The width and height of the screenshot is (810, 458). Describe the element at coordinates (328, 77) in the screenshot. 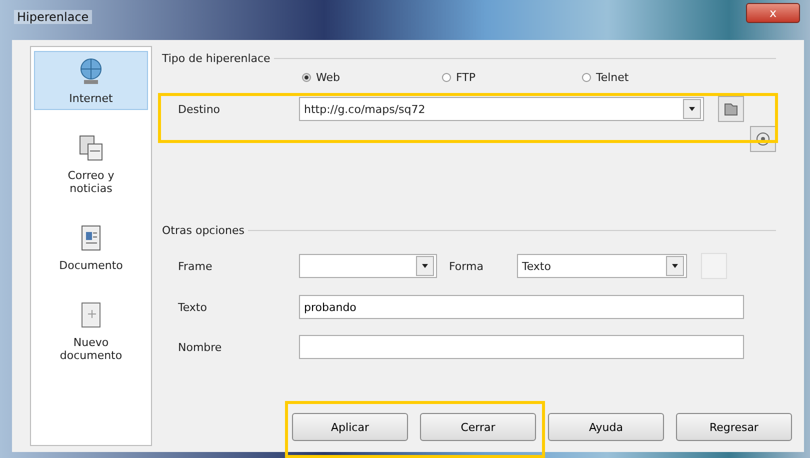

I see `radio-label: Web` at that location.